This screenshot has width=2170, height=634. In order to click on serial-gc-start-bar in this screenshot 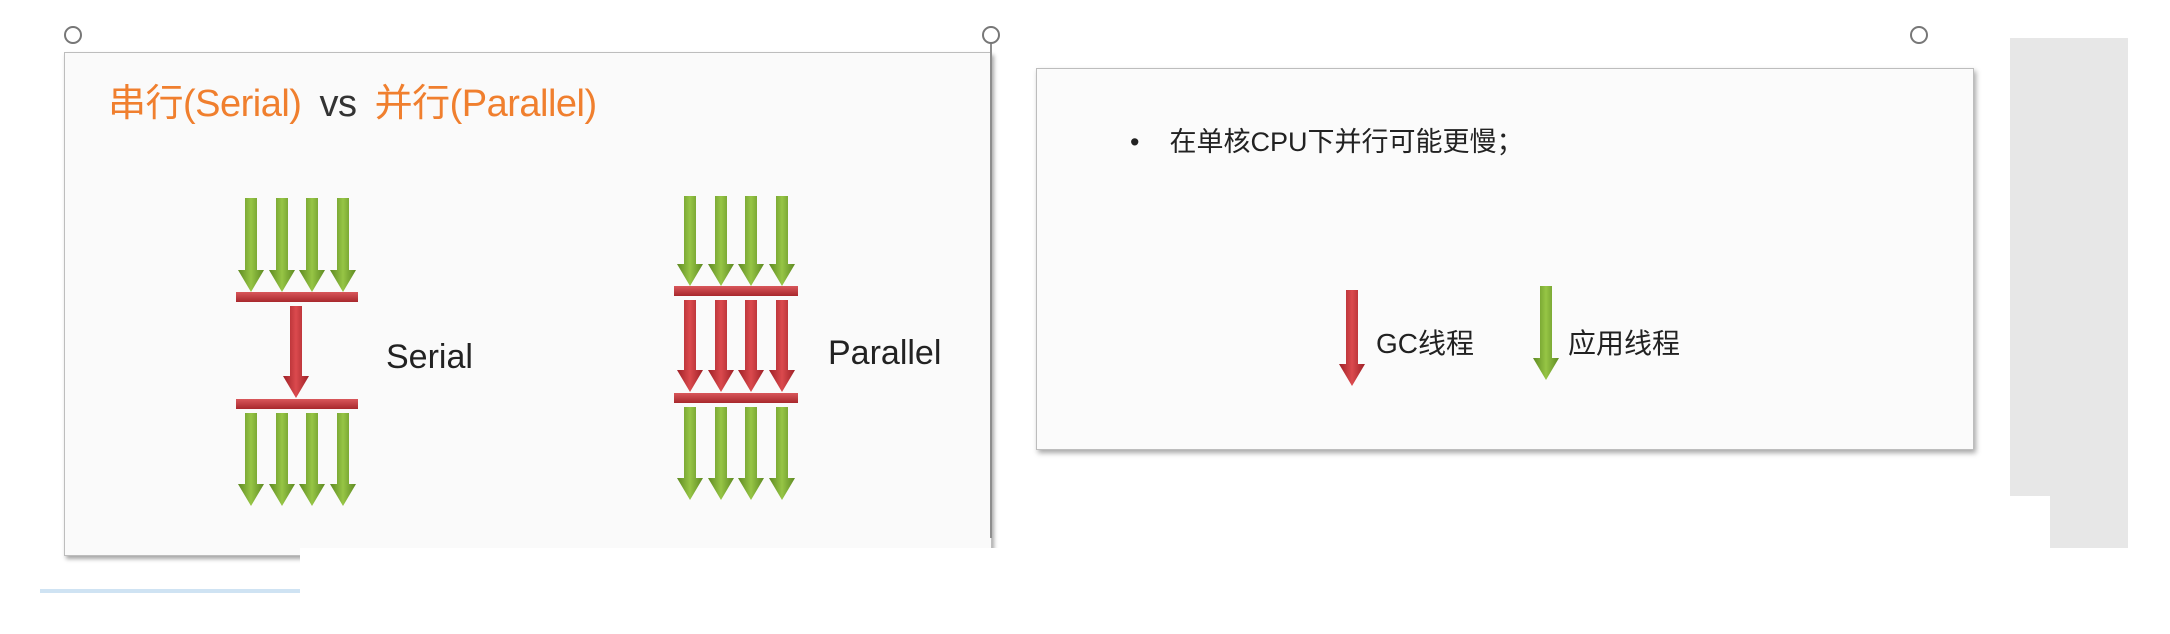, I will do `click(297, 297)`.